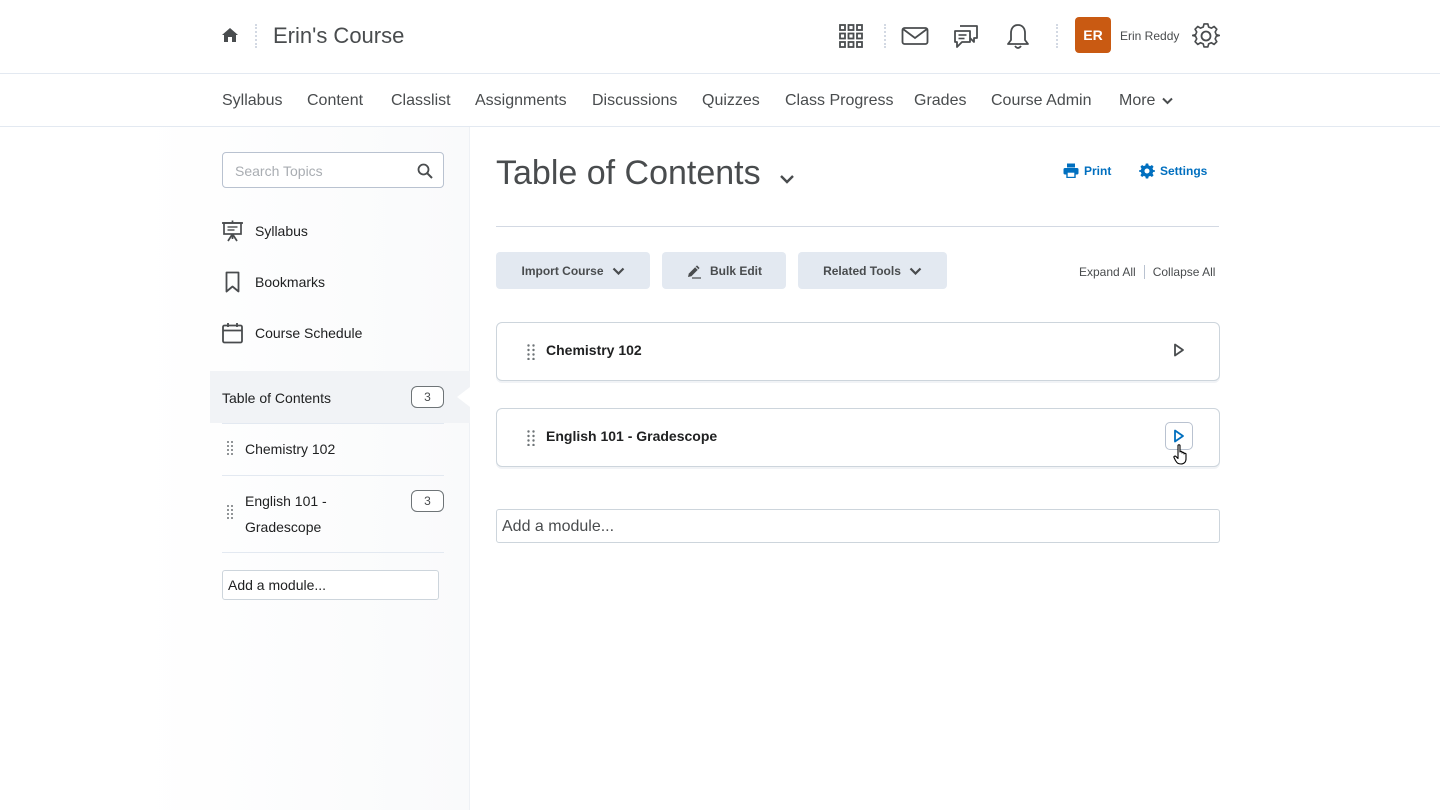  What do you see at coordinates (858, 351) in the screenshot?
I see `module-card-chemistry: Chemistry 102` at bounding box center [858, 351].